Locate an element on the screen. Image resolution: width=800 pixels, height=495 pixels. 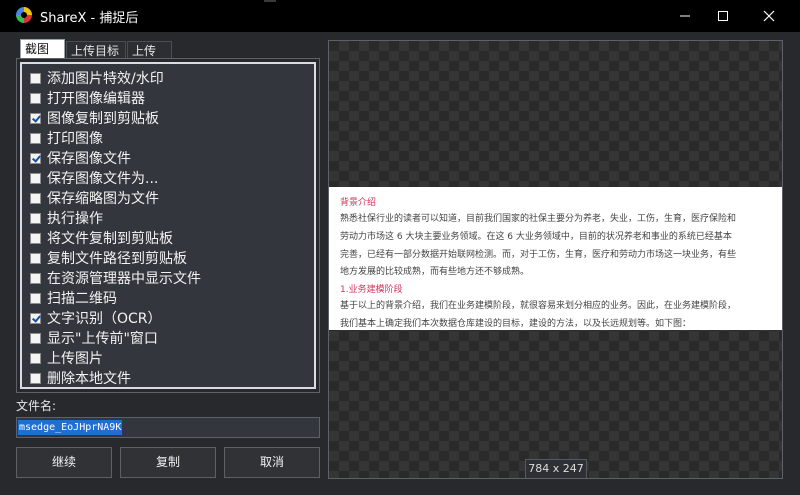
continue-button: 继续 is located at coordinates (64, 462).